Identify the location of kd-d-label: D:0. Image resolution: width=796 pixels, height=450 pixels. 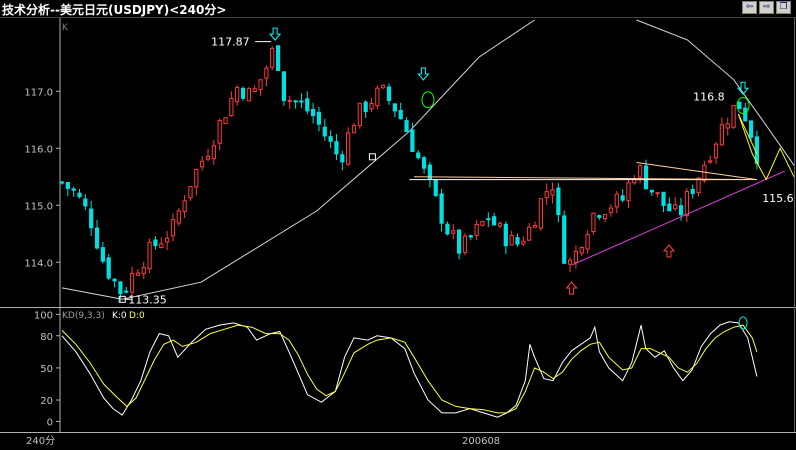
(137, 316).